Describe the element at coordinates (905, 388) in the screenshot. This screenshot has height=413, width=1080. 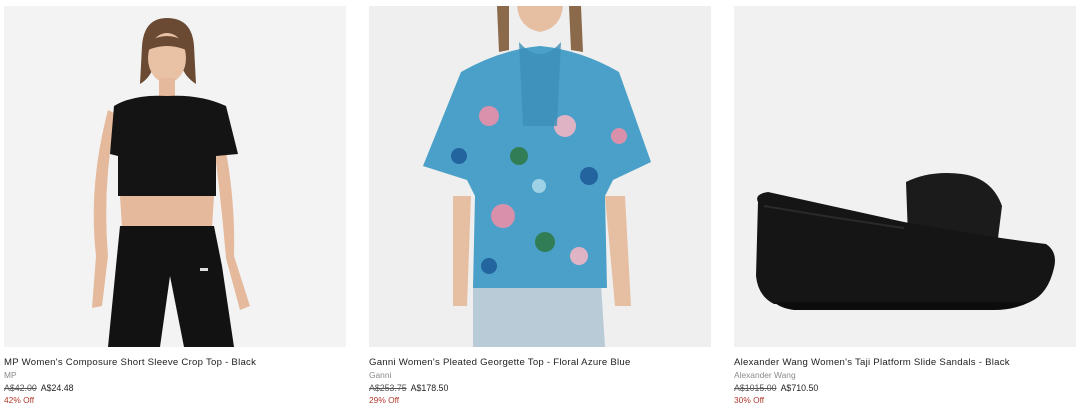
I see `product-prices: A$1015.00 A$710.50` at that location.